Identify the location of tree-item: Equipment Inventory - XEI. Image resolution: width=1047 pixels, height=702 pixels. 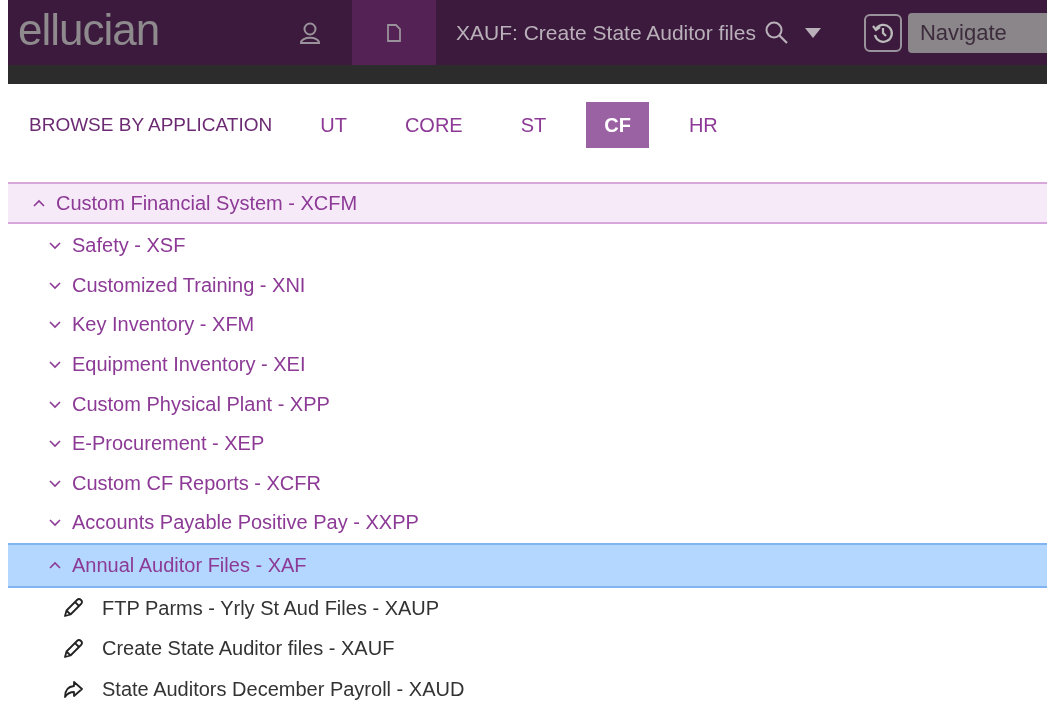
(527, 364).